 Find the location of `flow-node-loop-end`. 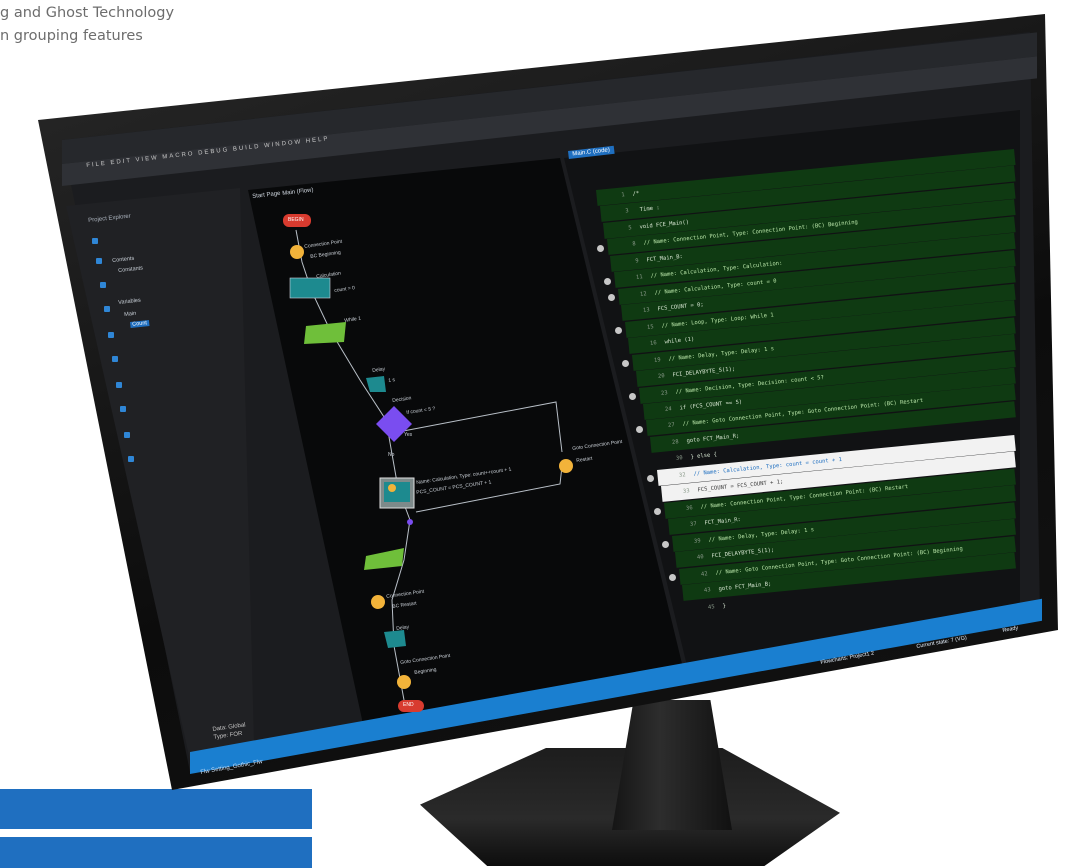

flow-node-loop-end is located at coordinates (410, 522).